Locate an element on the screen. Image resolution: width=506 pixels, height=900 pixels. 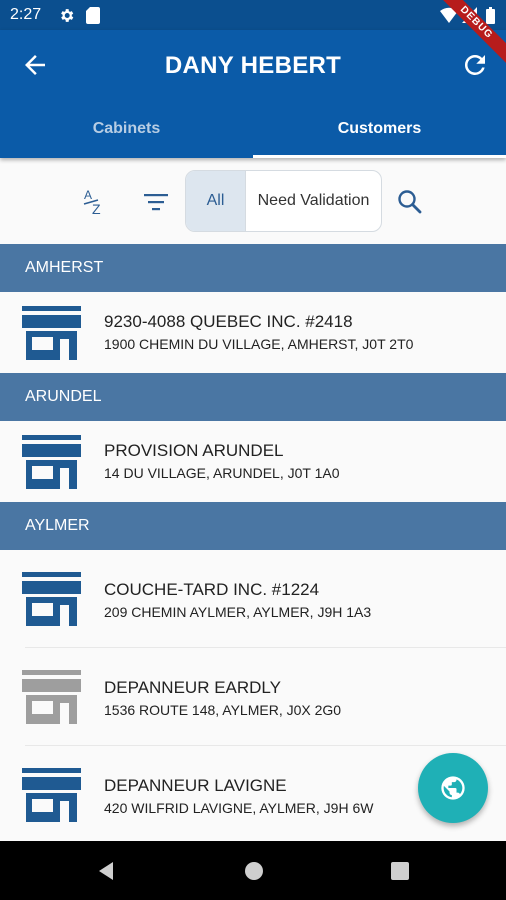
page-title: DANY HEBERT is located at coordinates (253, 65).